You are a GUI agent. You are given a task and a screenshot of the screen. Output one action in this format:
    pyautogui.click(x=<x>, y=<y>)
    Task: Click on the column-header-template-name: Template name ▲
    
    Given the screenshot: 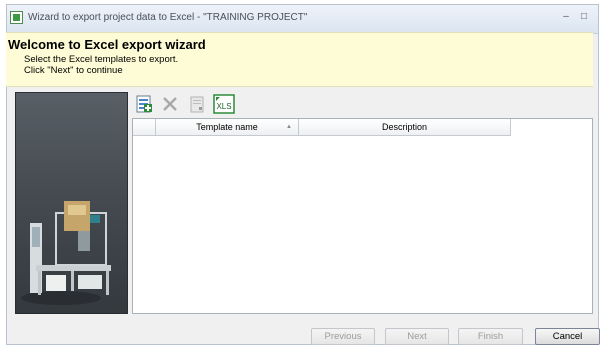 What is the action you would take?
    pyautogui.click(x=227, y=127)
    